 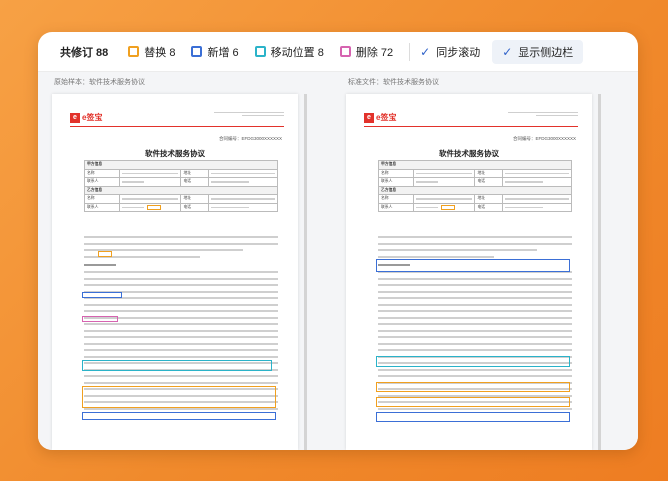 I want to click on filter-move-label: 移动位置 8, so click(x=297, y=52).